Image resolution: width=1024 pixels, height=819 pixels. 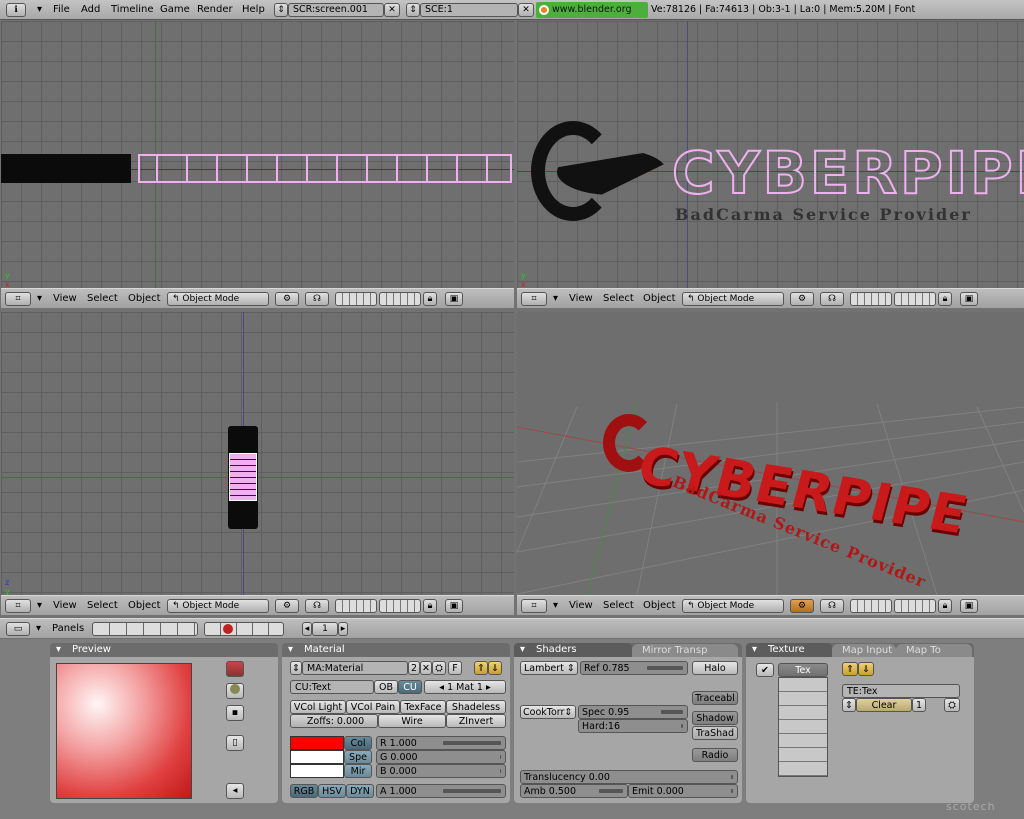 I want to click on window-type-icon: ℹ, so click(x=16, y=10).